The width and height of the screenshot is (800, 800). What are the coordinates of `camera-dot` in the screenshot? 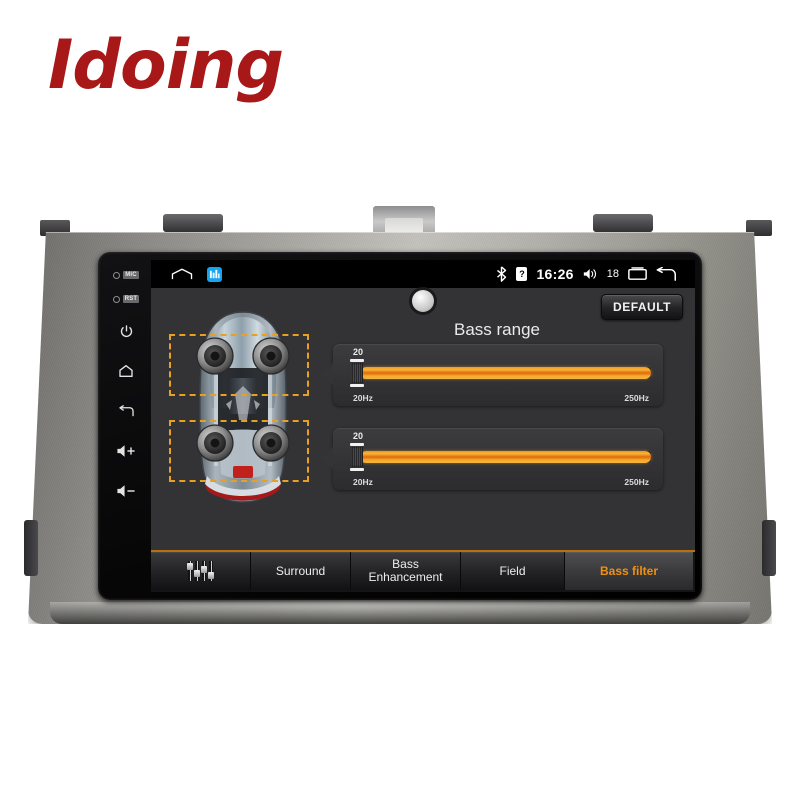 It's located at (423, 301).